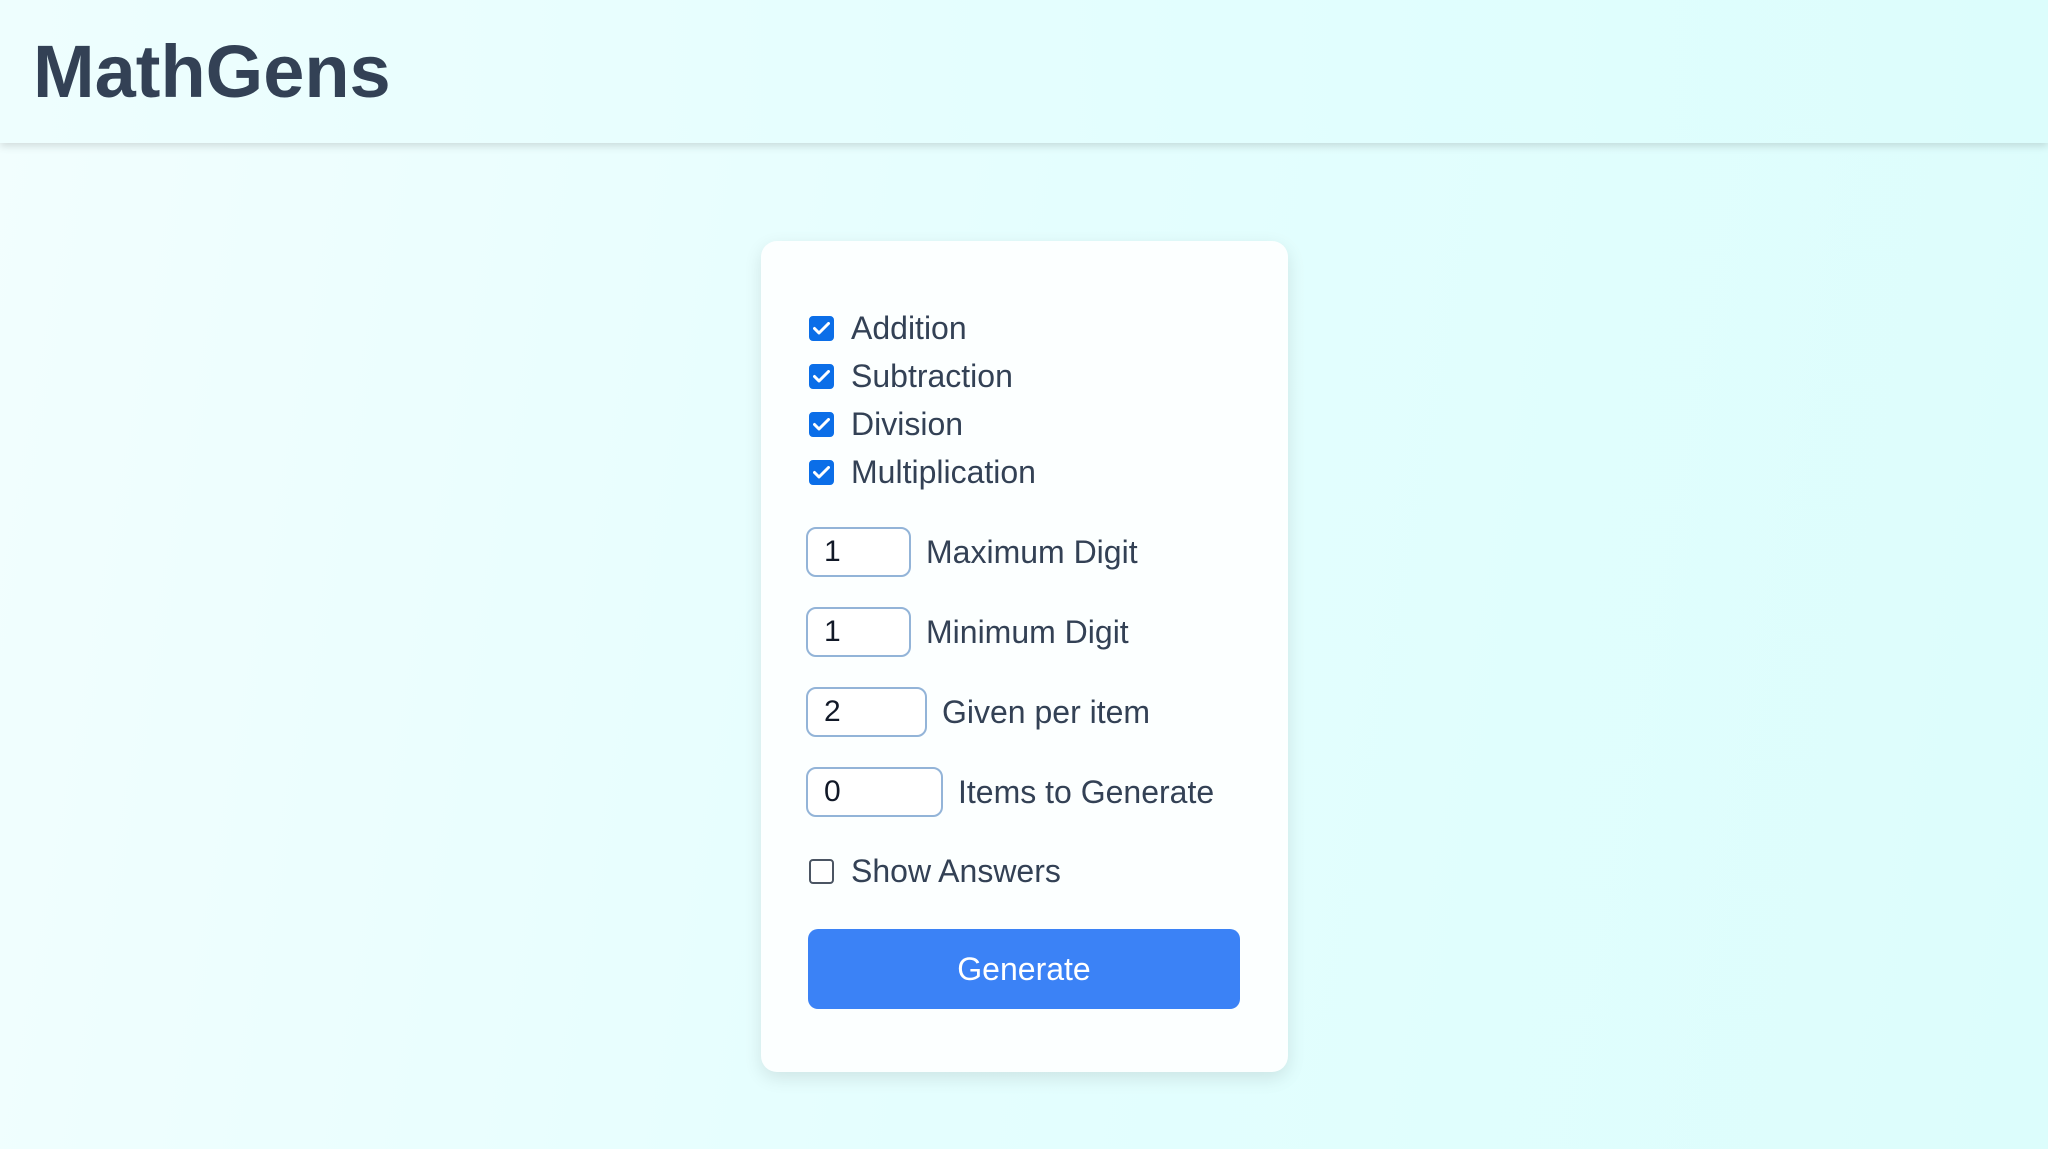 Image resolution: width=2048 pixels, height=1149 pixels. I want to click on checkbox-row-show-answers: Show Answers, so click(935, 871).